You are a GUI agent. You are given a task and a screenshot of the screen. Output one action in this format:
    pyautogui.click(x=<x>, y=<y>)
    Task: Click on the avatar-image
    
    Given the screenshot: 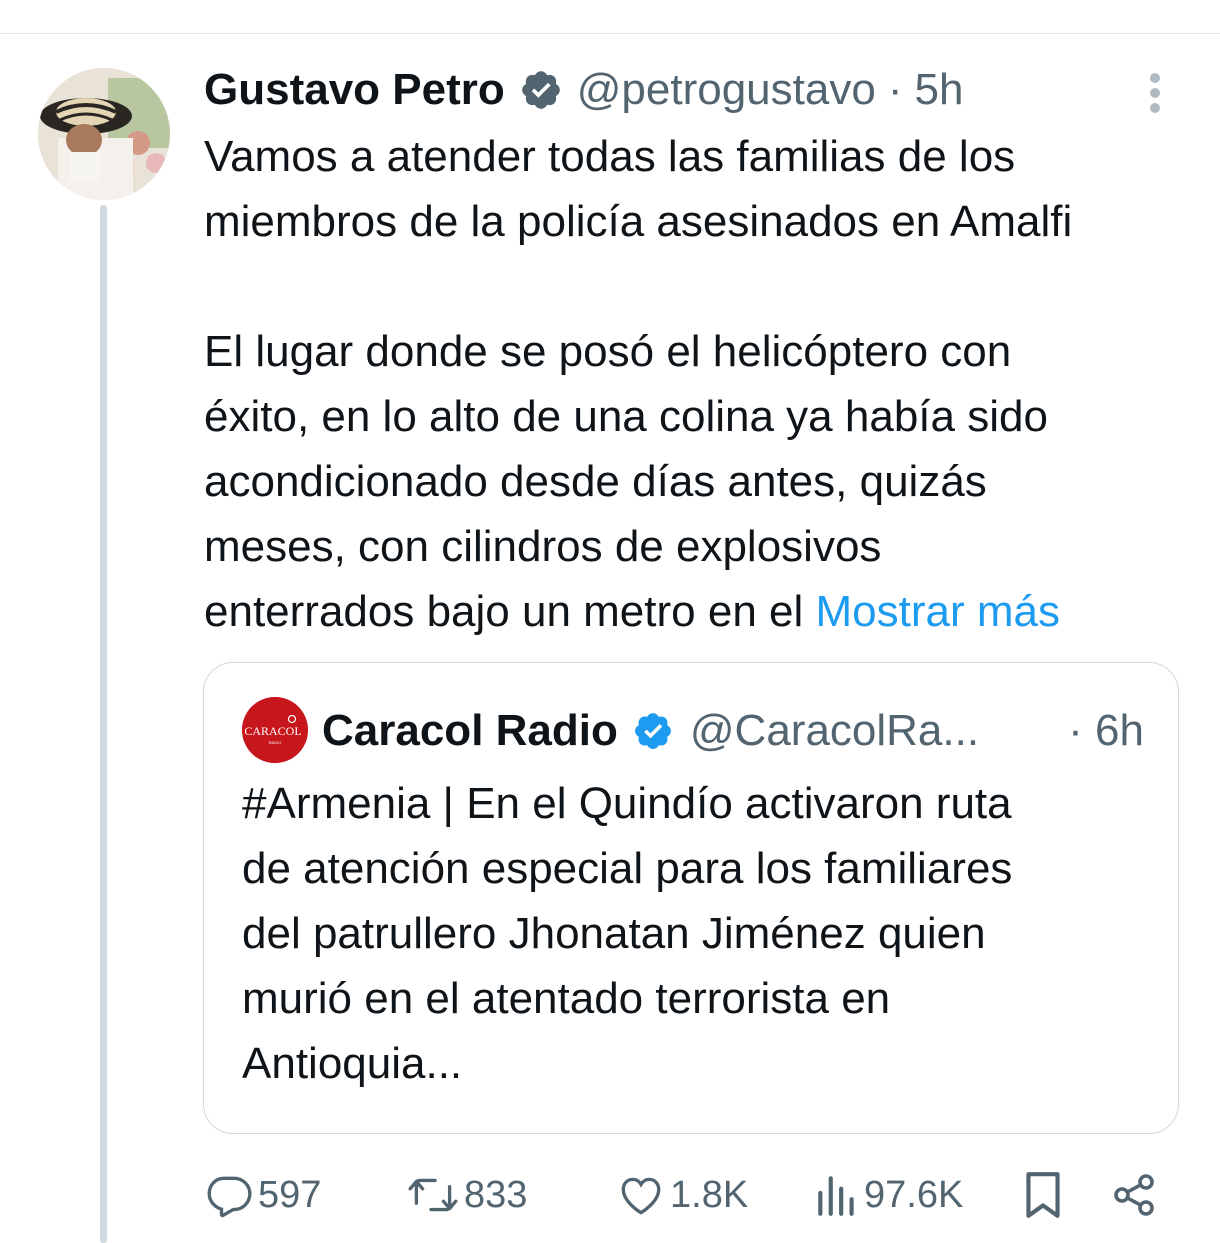 What is the action you would take?
    pyautogui.click(x=104, y=134)
    